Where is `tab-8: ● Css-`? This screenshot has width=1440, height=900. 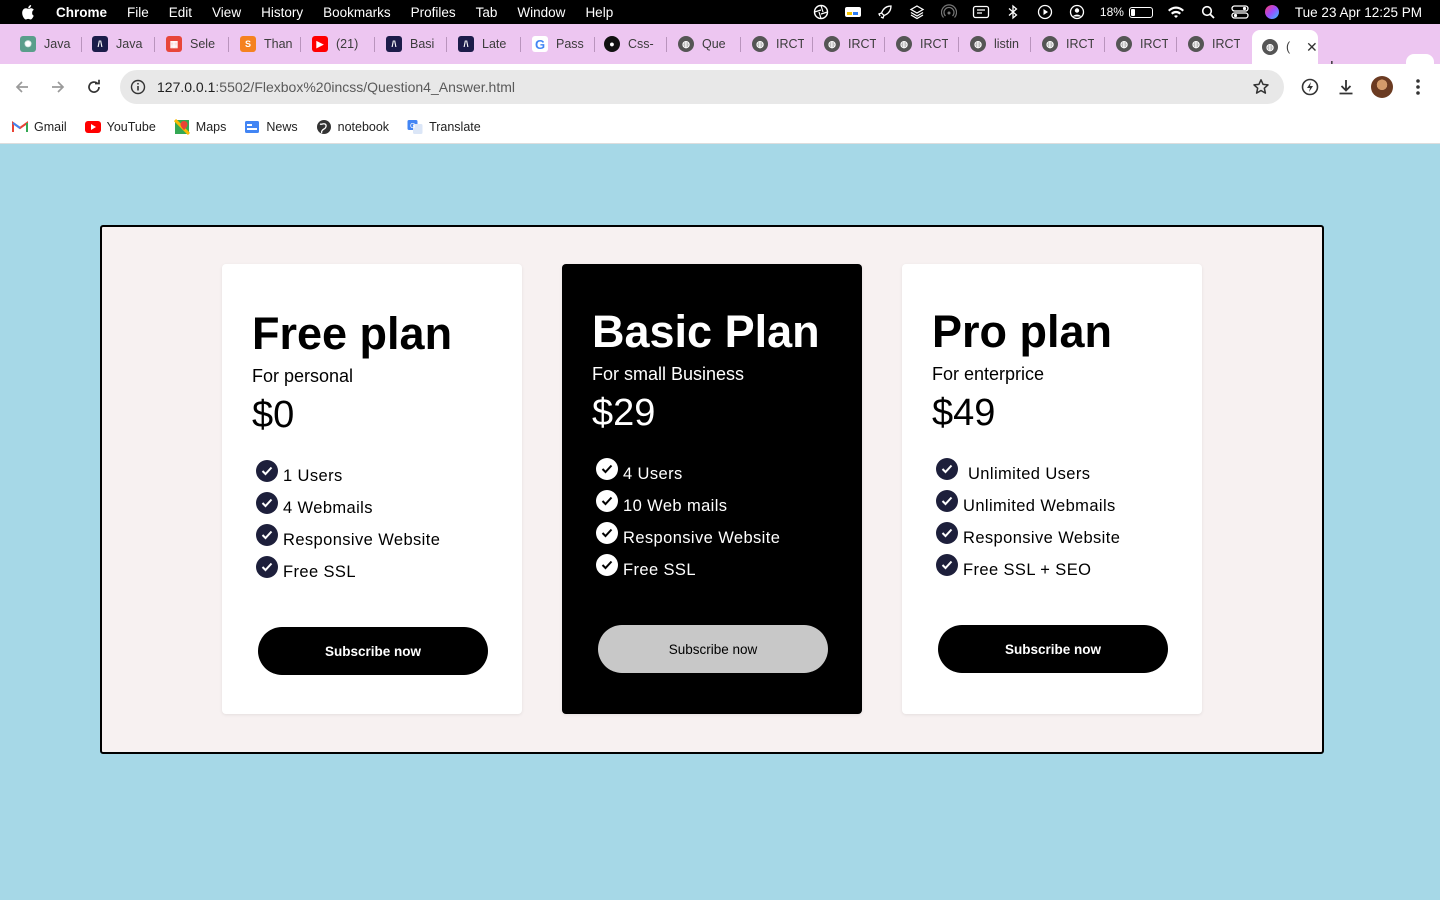
tab-8: ● Css- is located at coordinates (630, 44).